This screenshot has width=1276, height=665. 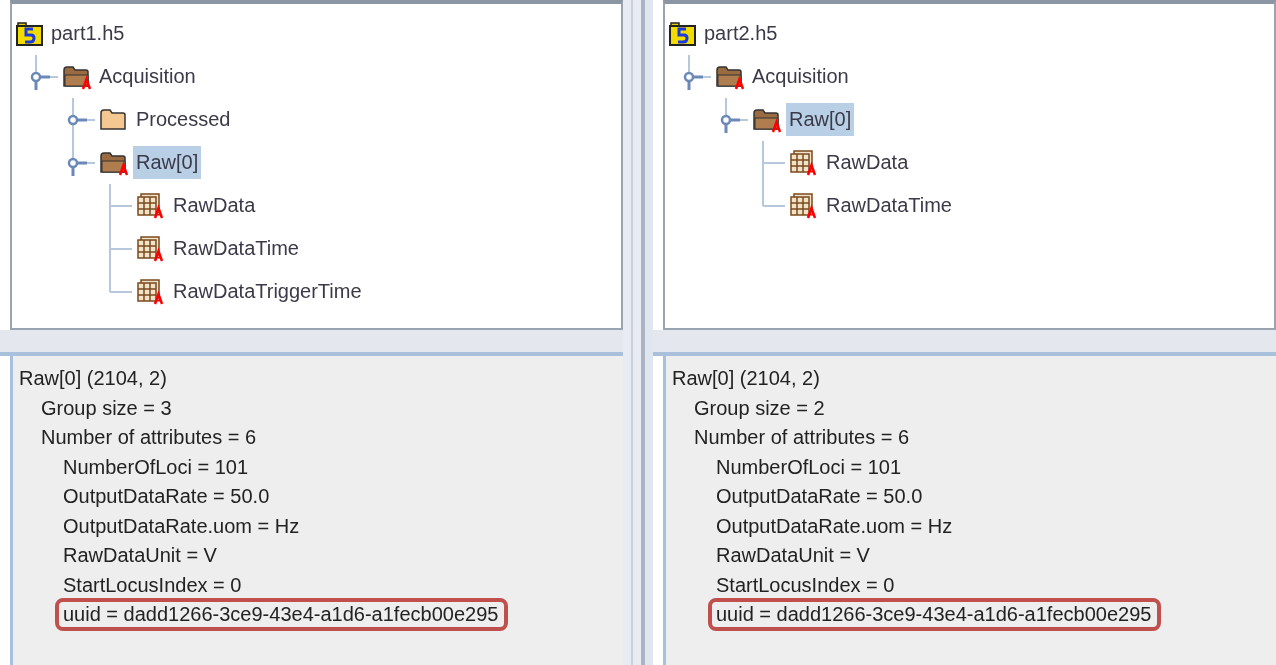 What do you see at coordinates (741, 33) in the screenshot?
I see `tree-node: part2.h5` at bounding box center [741, 33].